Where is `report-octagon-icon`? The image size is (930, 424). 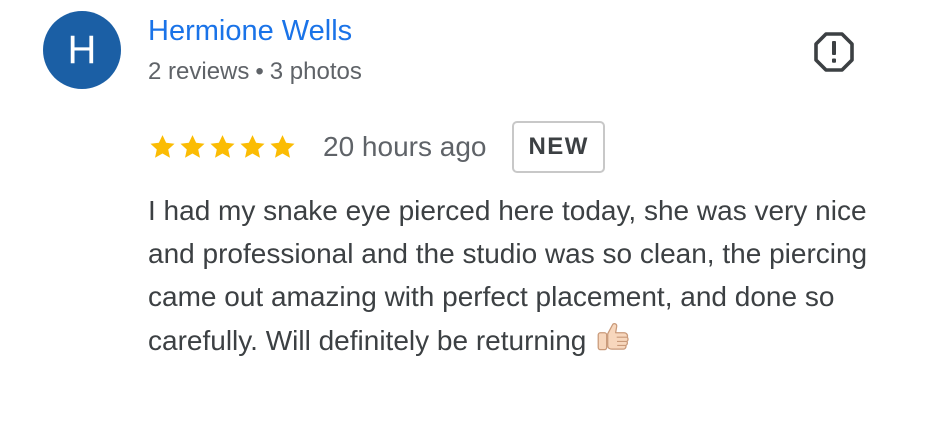
report-octagon-icon is located at coordinates (834, 54).